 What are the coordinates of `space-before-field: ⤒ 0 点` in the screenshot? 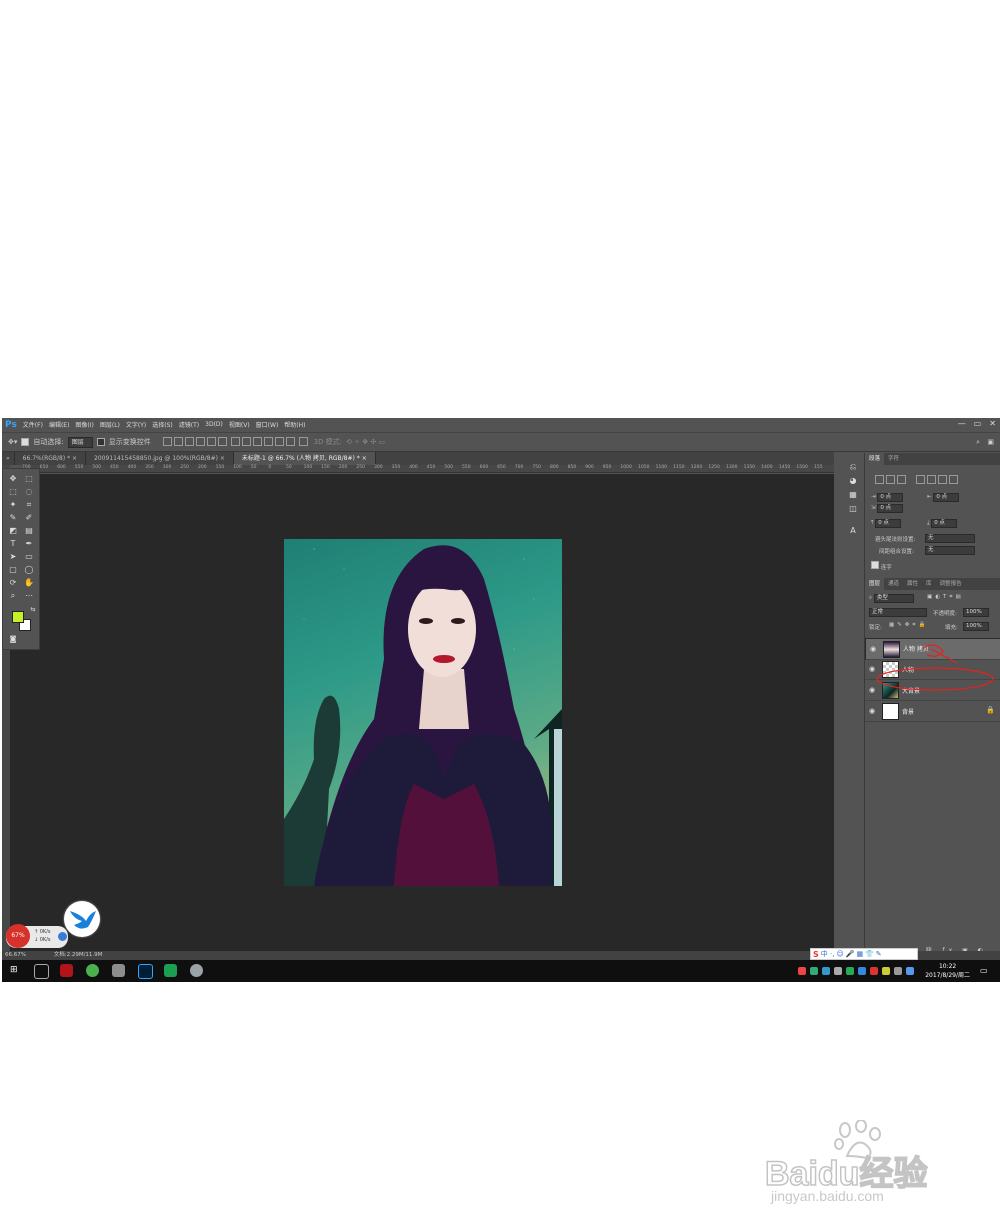 It's located at (886, 523).